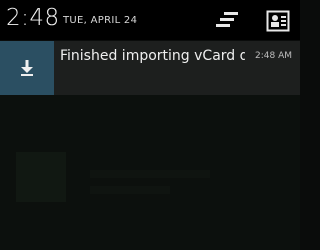 The height and width of the screenshot is (250, 320). What do you see at coordinates (100, 20) in the screenshot?
I see `clock-date: TUE, APRIL 24` at bounding box center [100, 20].